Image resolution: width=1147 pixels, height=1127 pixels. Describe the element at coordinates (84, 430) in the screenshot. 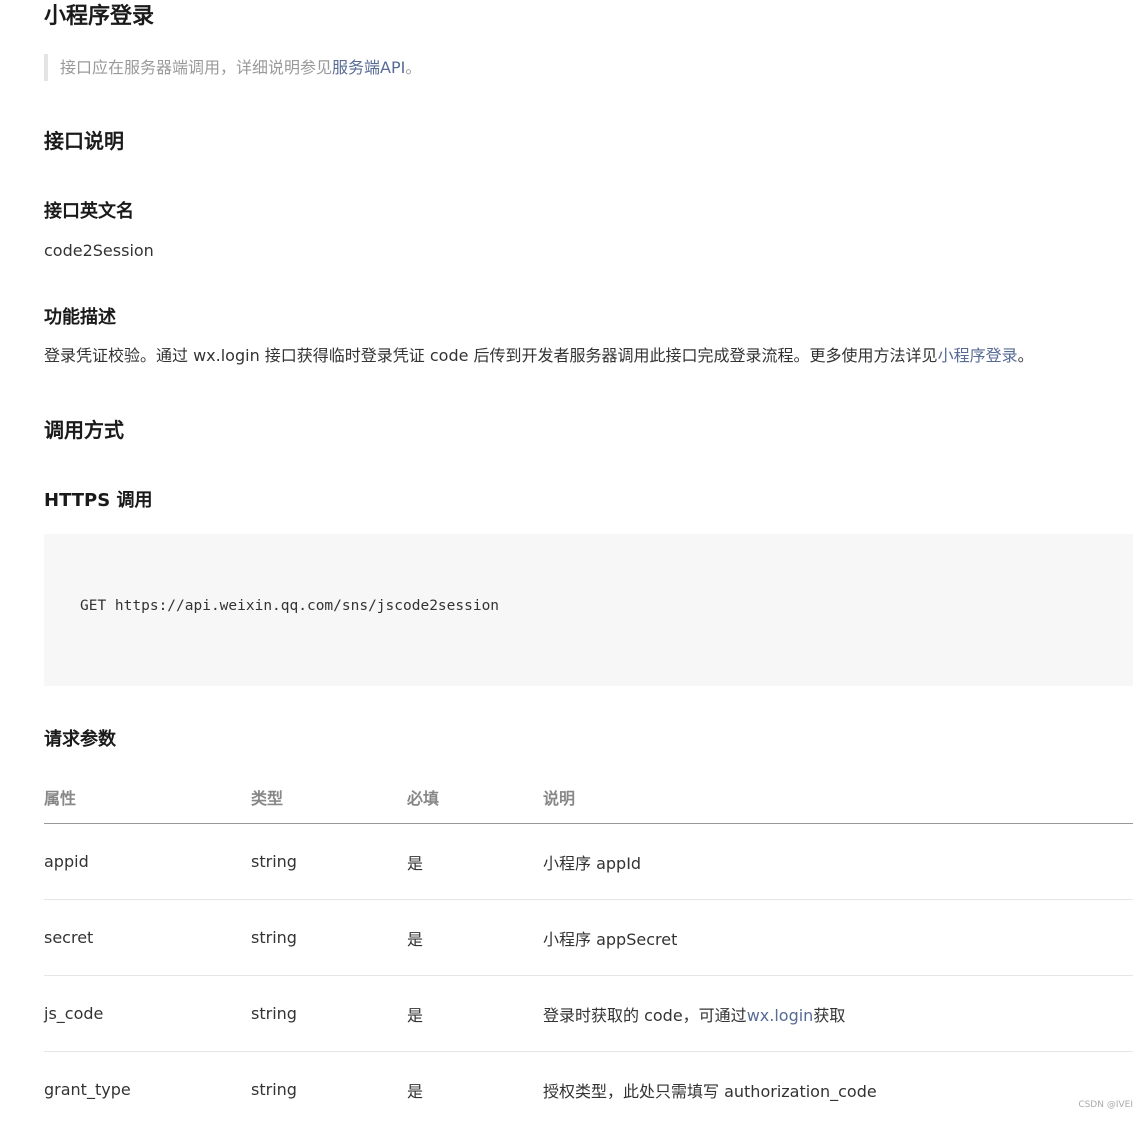

I see `section-heading-call: 调用方式` at that location.